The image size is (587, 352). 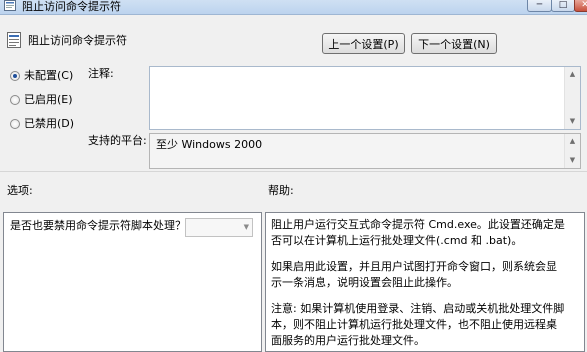 What do you see at coordinates (209, 144) in the screenshot?
I see `supported-platform-value: 至少 Windows 2000` at bounding box center [209, 144].